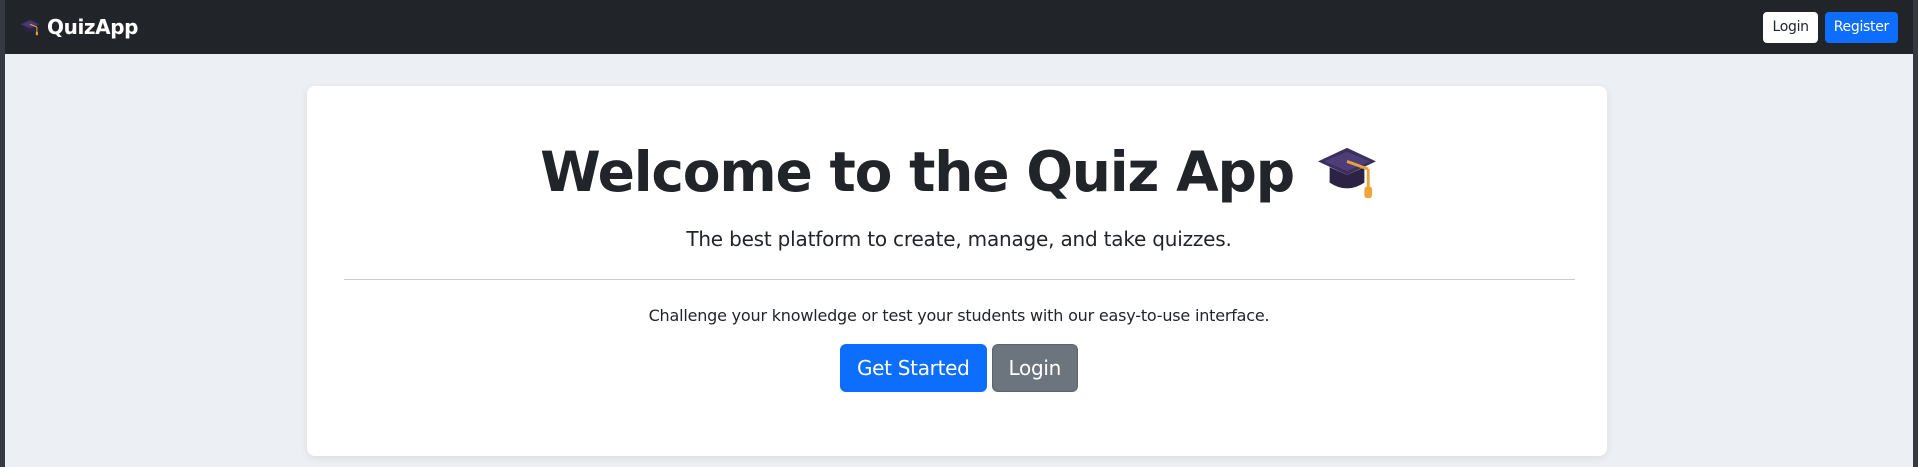 The width and height of the screenshot is (1918, 467). Describe the element at coordinates (913, 368) in the screenshot. I see `get-started-button: Get Started` at that location.